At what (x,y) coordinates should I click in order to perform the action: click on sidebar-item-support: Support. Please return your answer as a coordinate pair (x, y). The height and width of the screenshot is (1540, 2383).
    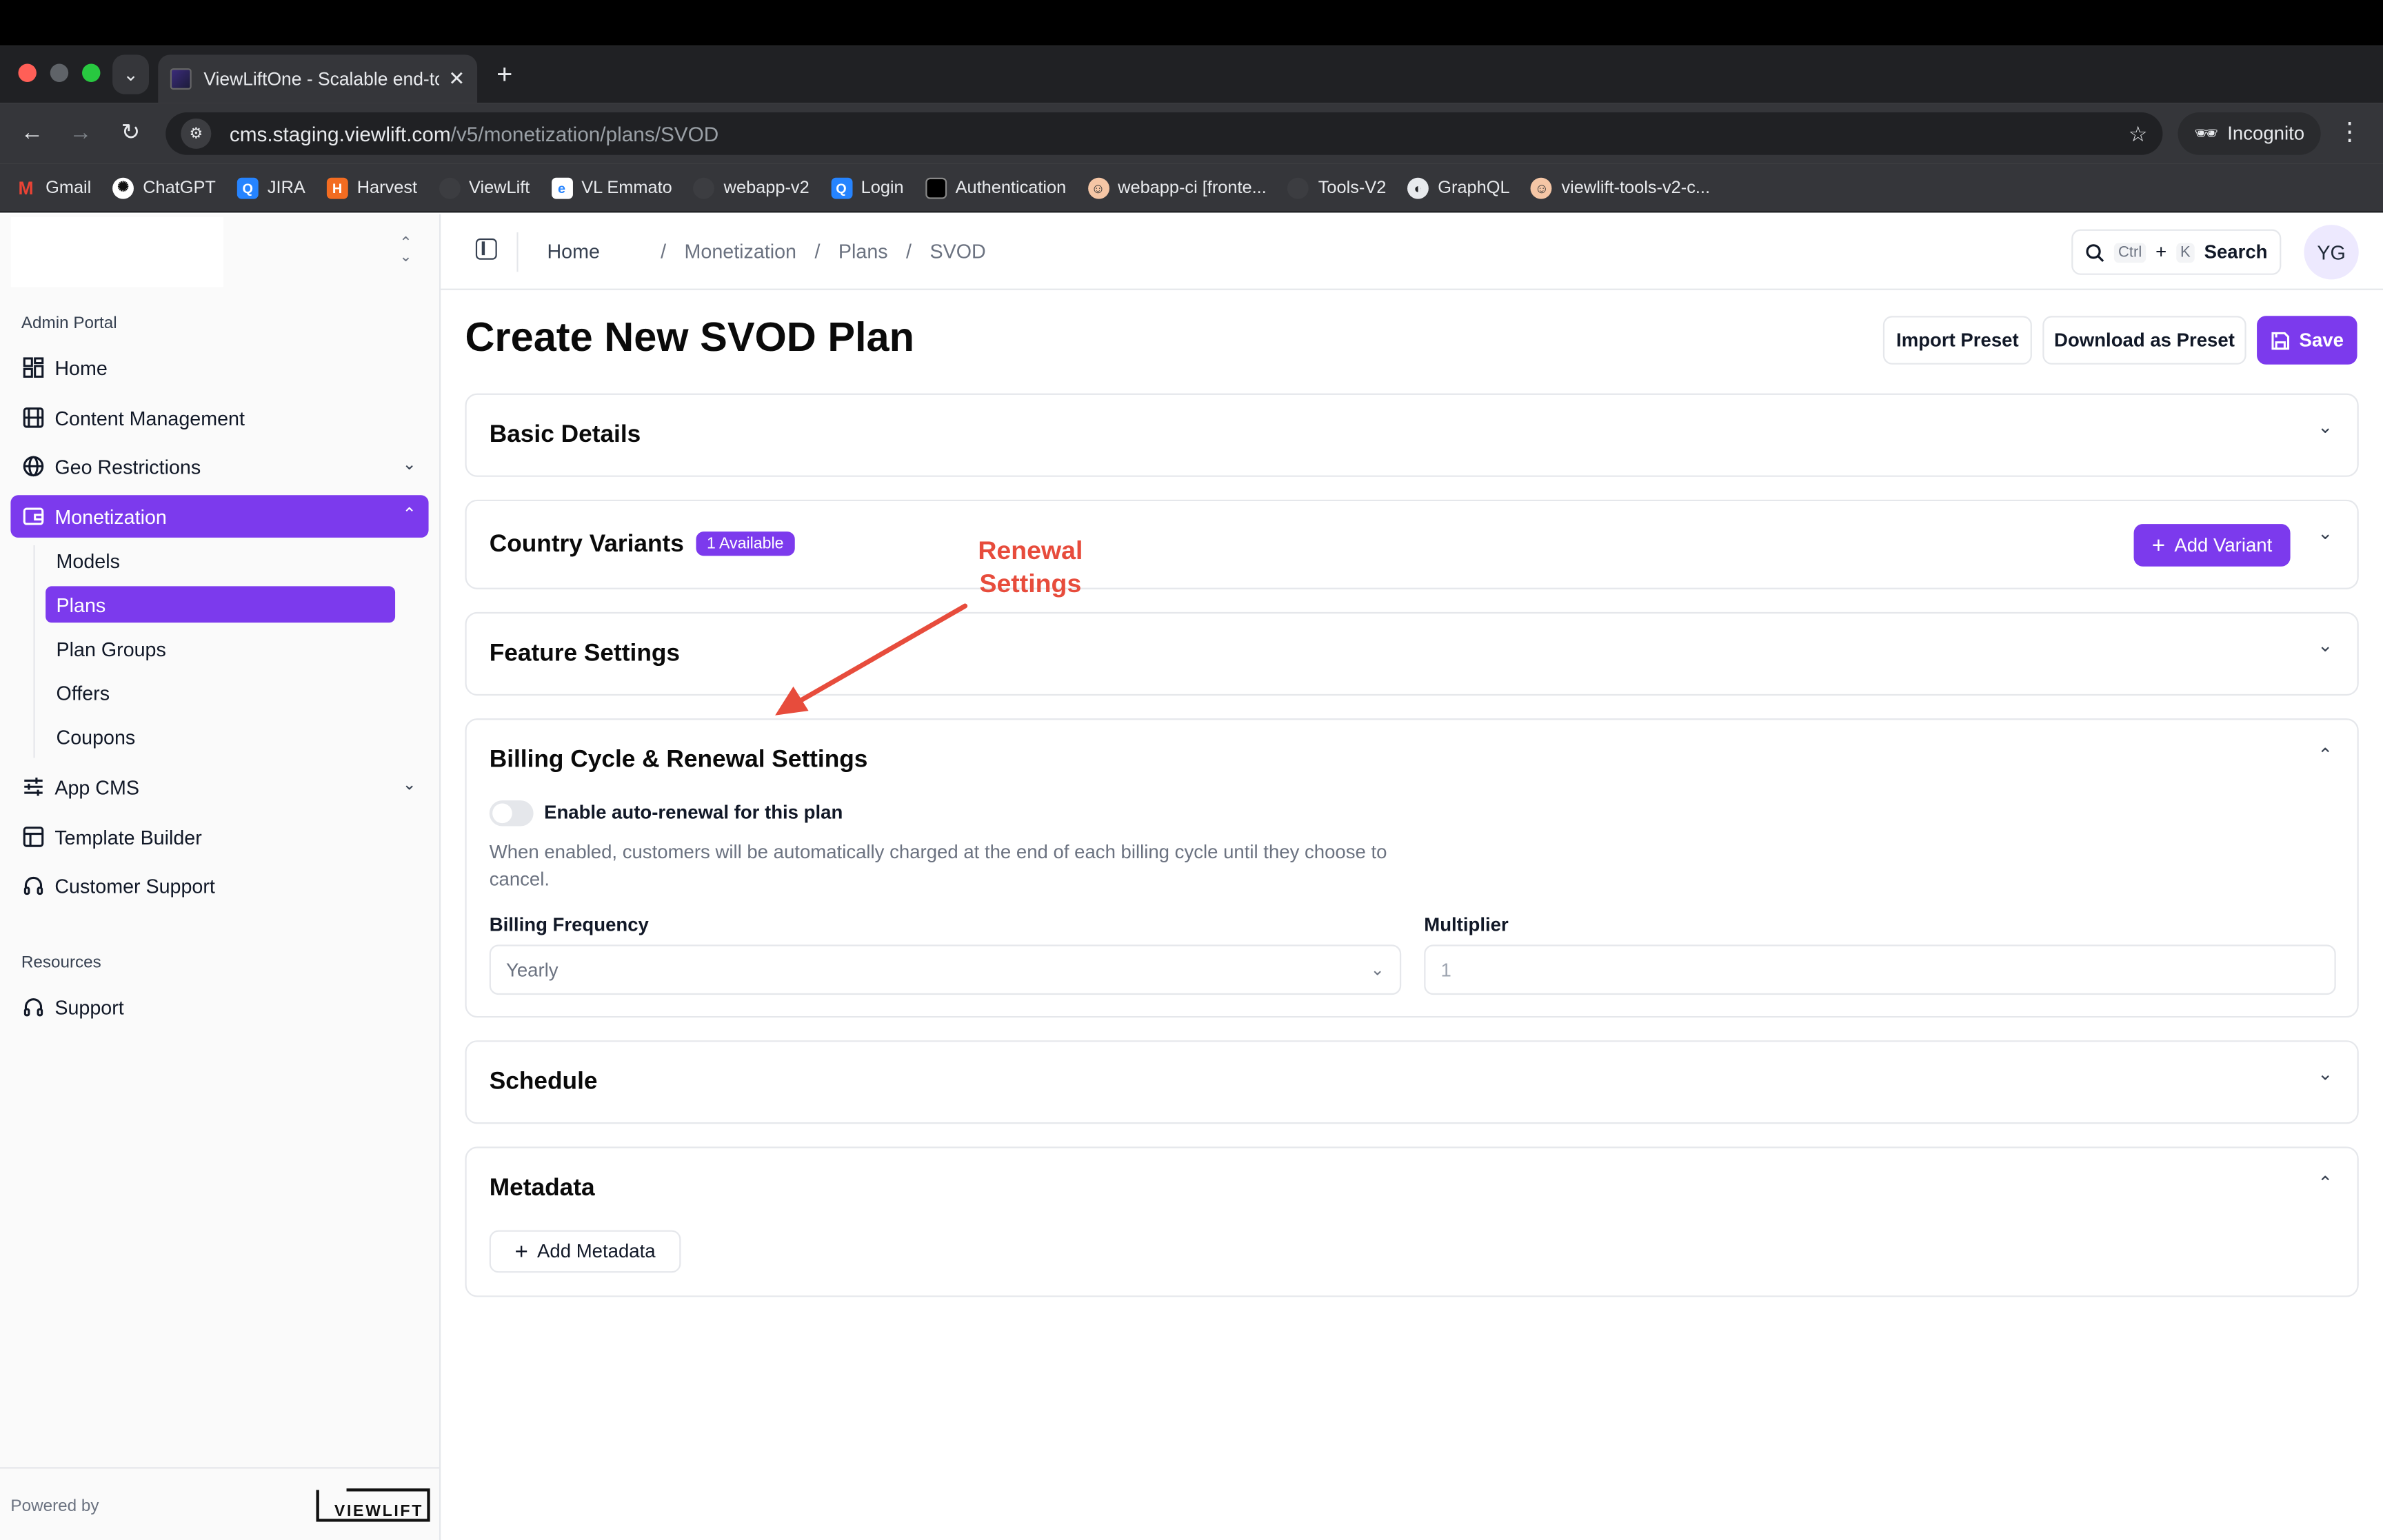
    Looking at the image, I should click on (219, 1008).